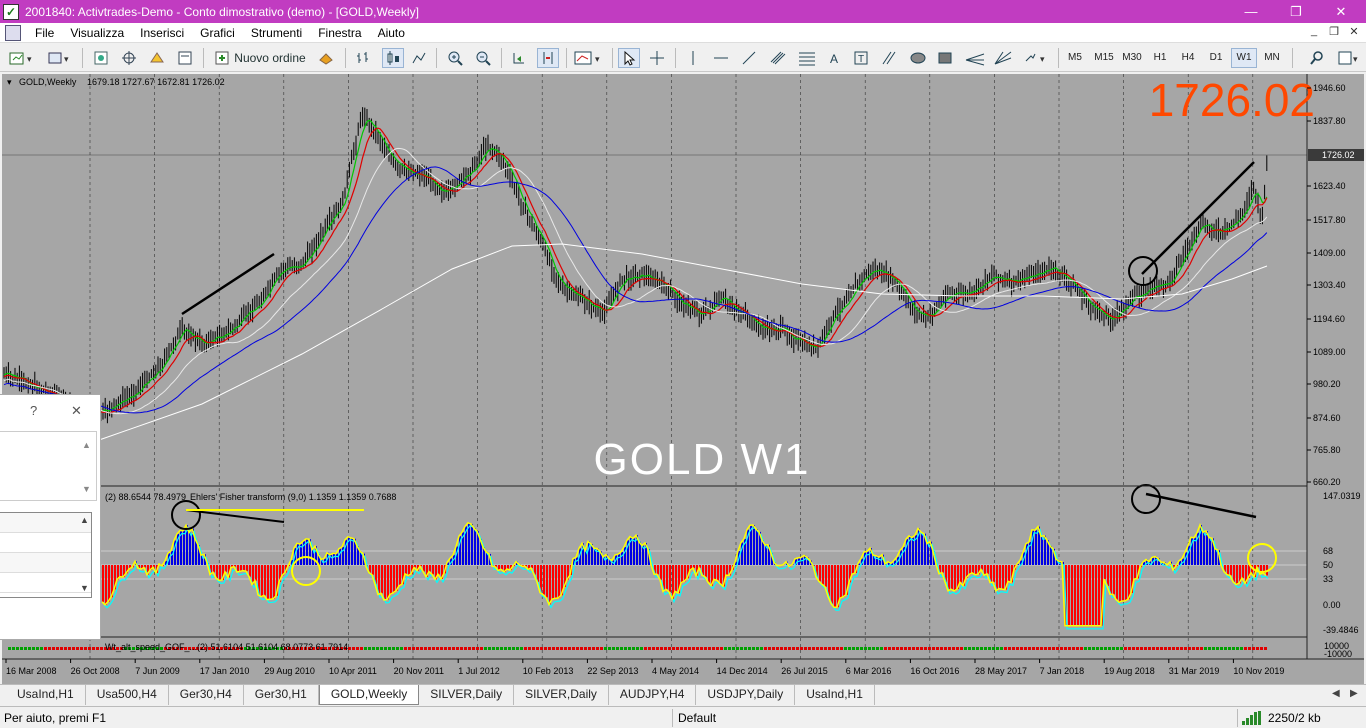 The width and height of the screenshot is (1366, 728). Describe the element at coordinates (281, 695) in the screenshot. I see `tab-ger30-h1: Ger30,H1` at that location.